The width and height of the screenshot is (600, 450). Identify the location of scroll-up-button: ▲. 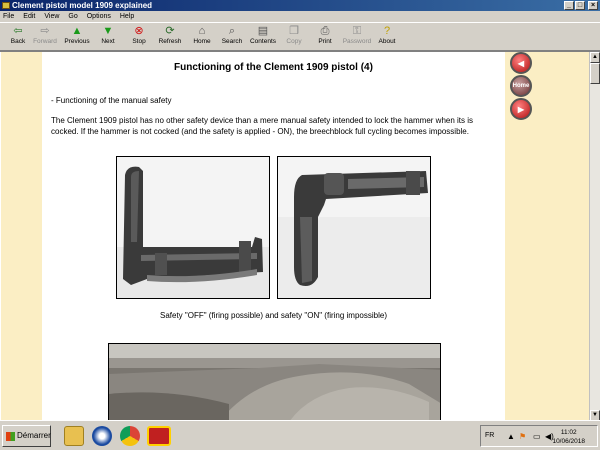
(595, 57).